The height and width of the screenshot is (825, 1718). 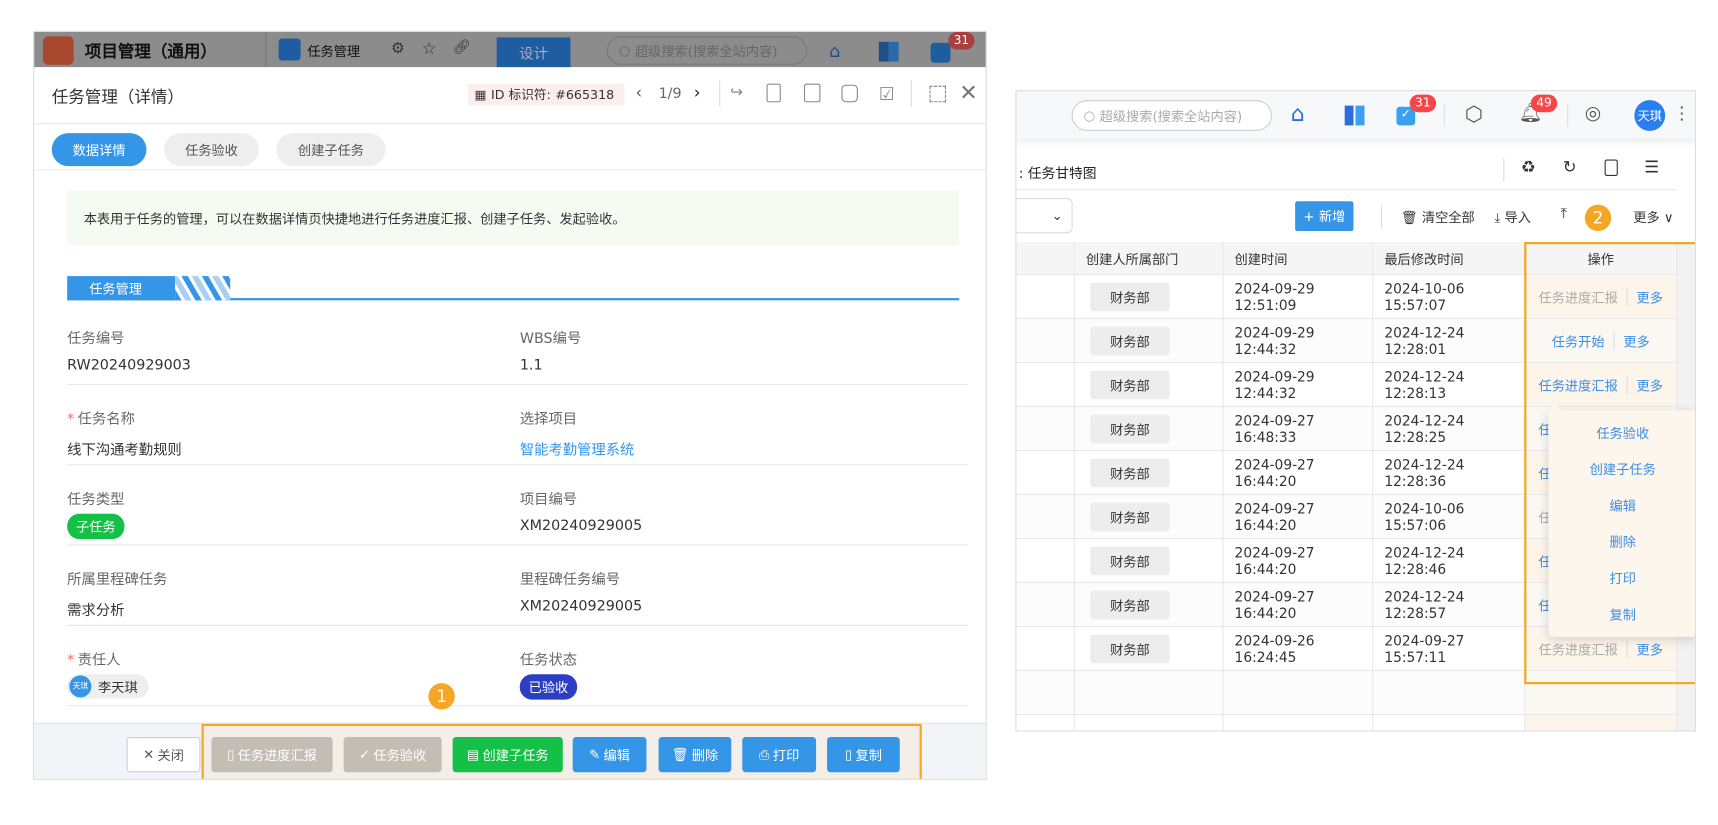 I want to click on star-icon: ☆, so click(x=429, y=49).